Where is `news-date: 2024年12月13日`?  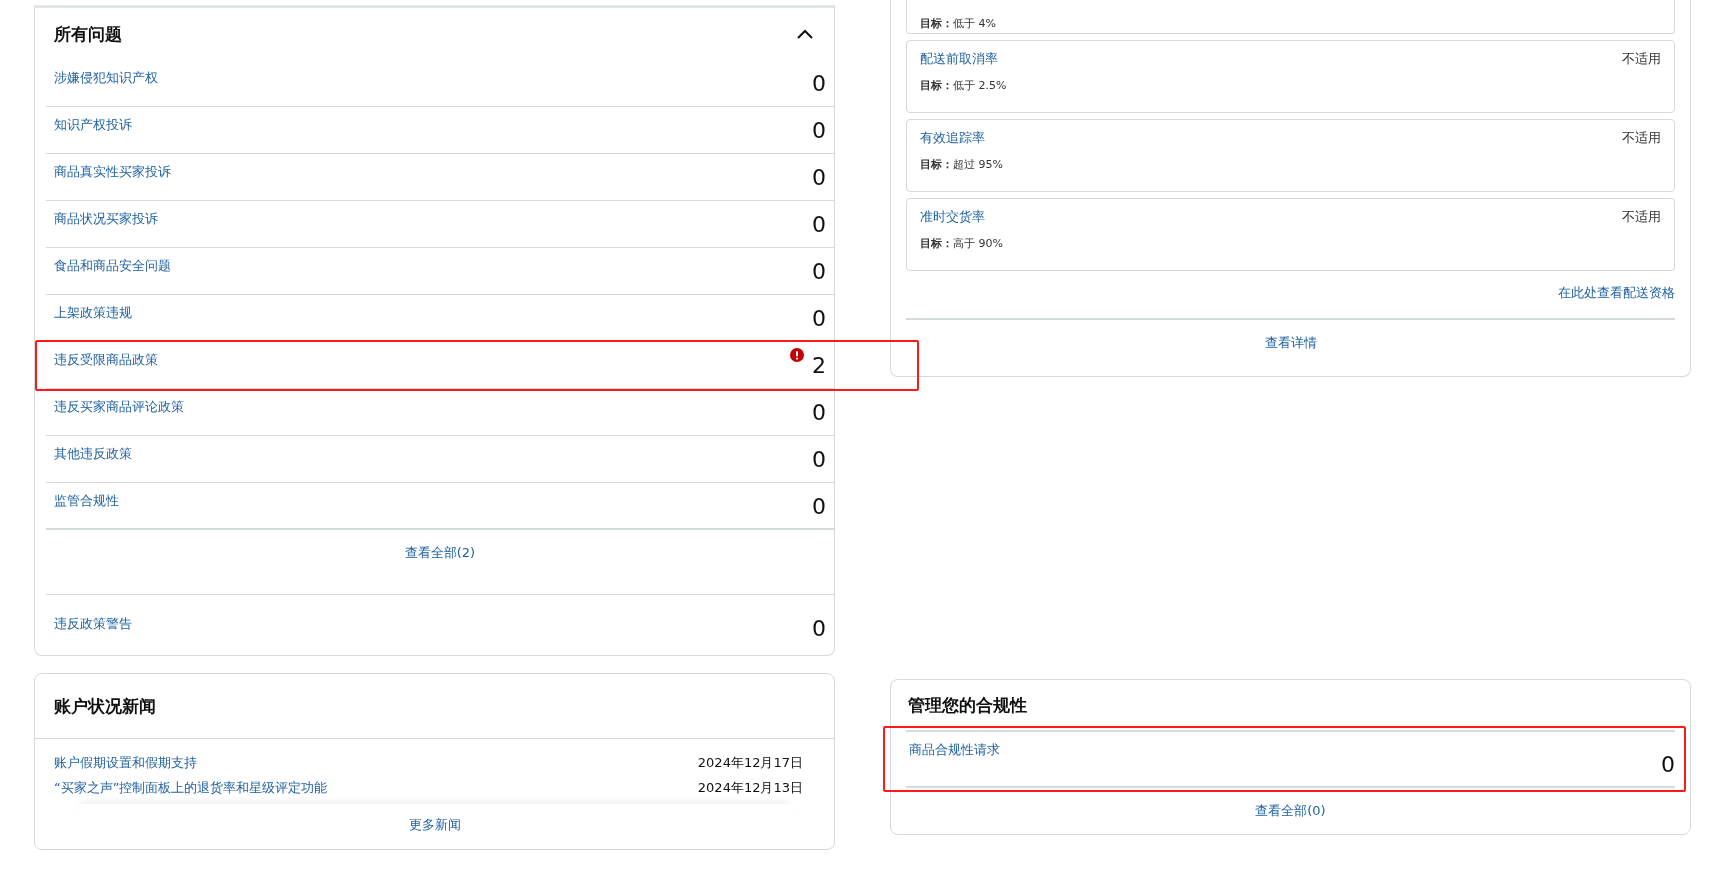
news-date: 2024年12月13日 is located at coordinates (750, 787).